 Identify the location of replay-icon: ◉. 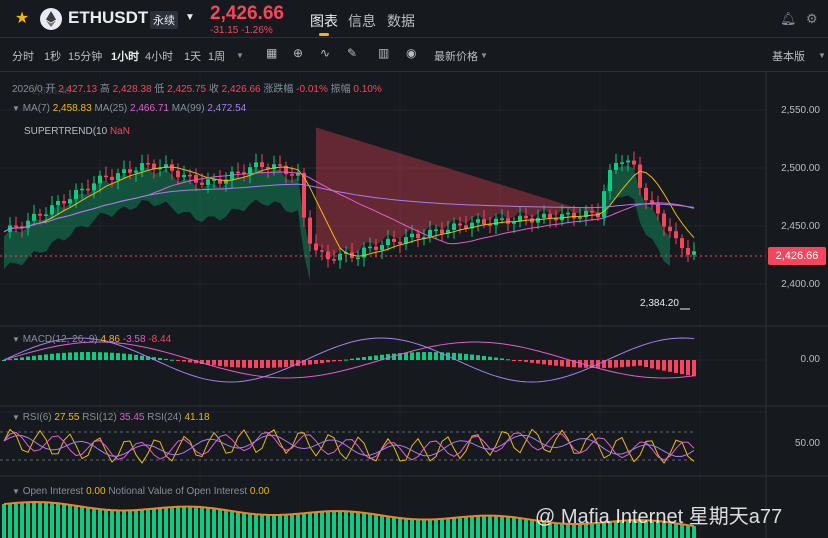
(411, 53).